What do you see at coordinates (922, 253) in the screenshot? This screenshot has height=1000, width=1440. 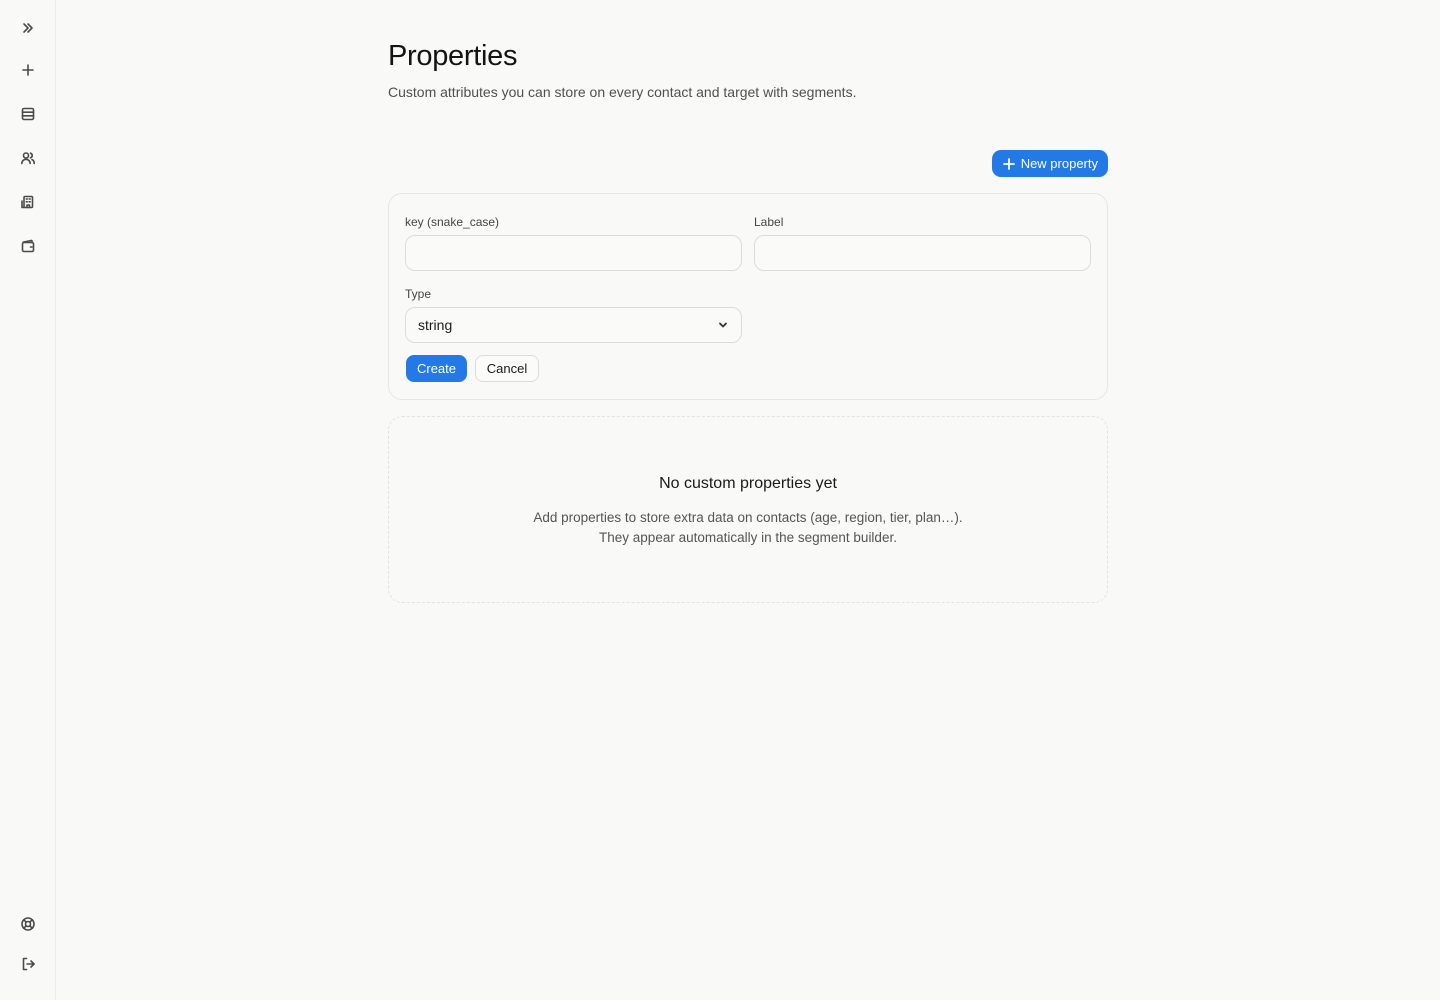 I see `label-input` at bounding box center [922, 253].